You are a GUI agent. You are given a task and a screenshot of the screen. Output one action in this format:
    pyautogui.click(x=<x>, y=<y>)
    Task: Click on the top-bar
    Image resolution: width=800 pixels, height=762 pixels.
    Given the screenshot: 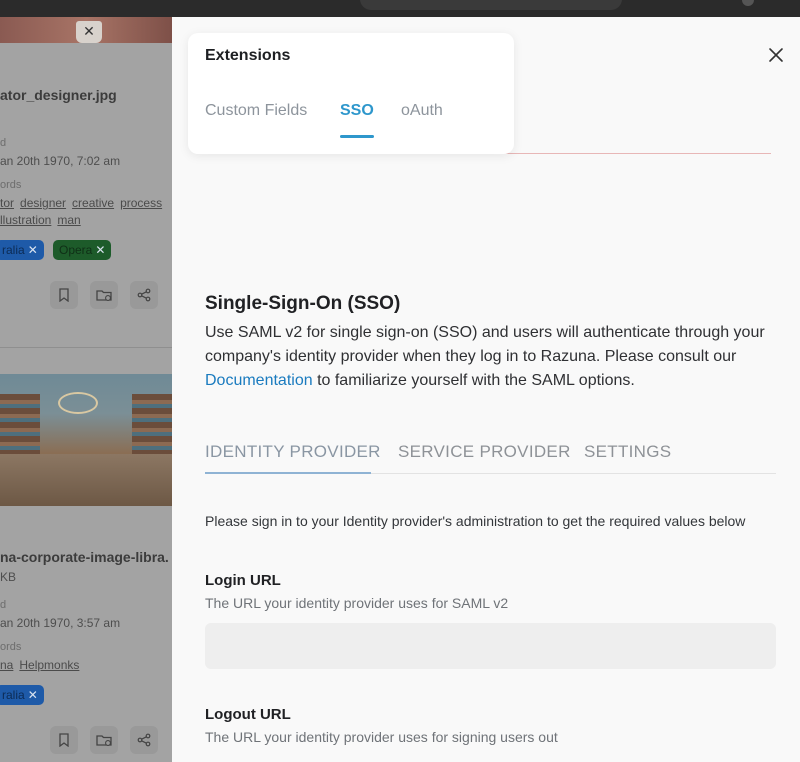 What is the action you would take?
    pyautogui.click(x=400, y=8)
    